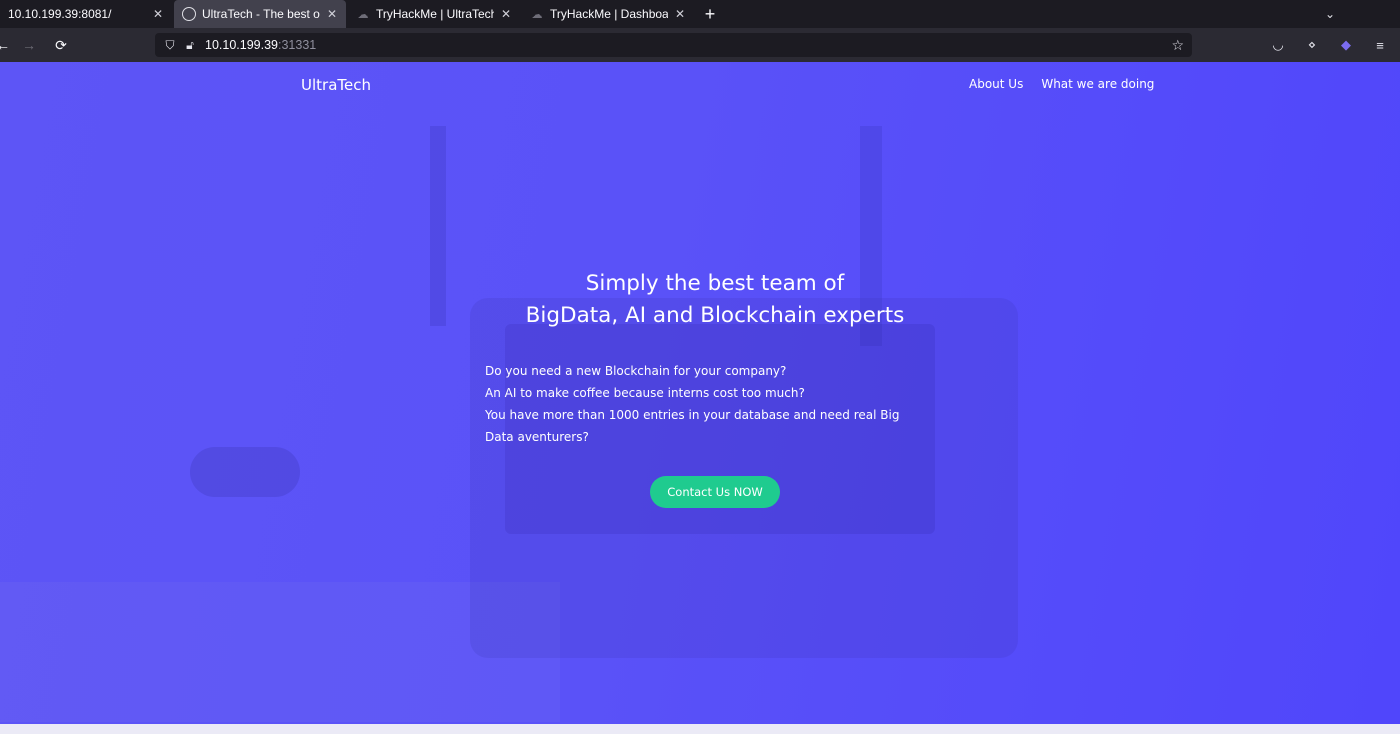  I want to click on tab-title: TryHackMe | UltraTech, so click(435, 14).